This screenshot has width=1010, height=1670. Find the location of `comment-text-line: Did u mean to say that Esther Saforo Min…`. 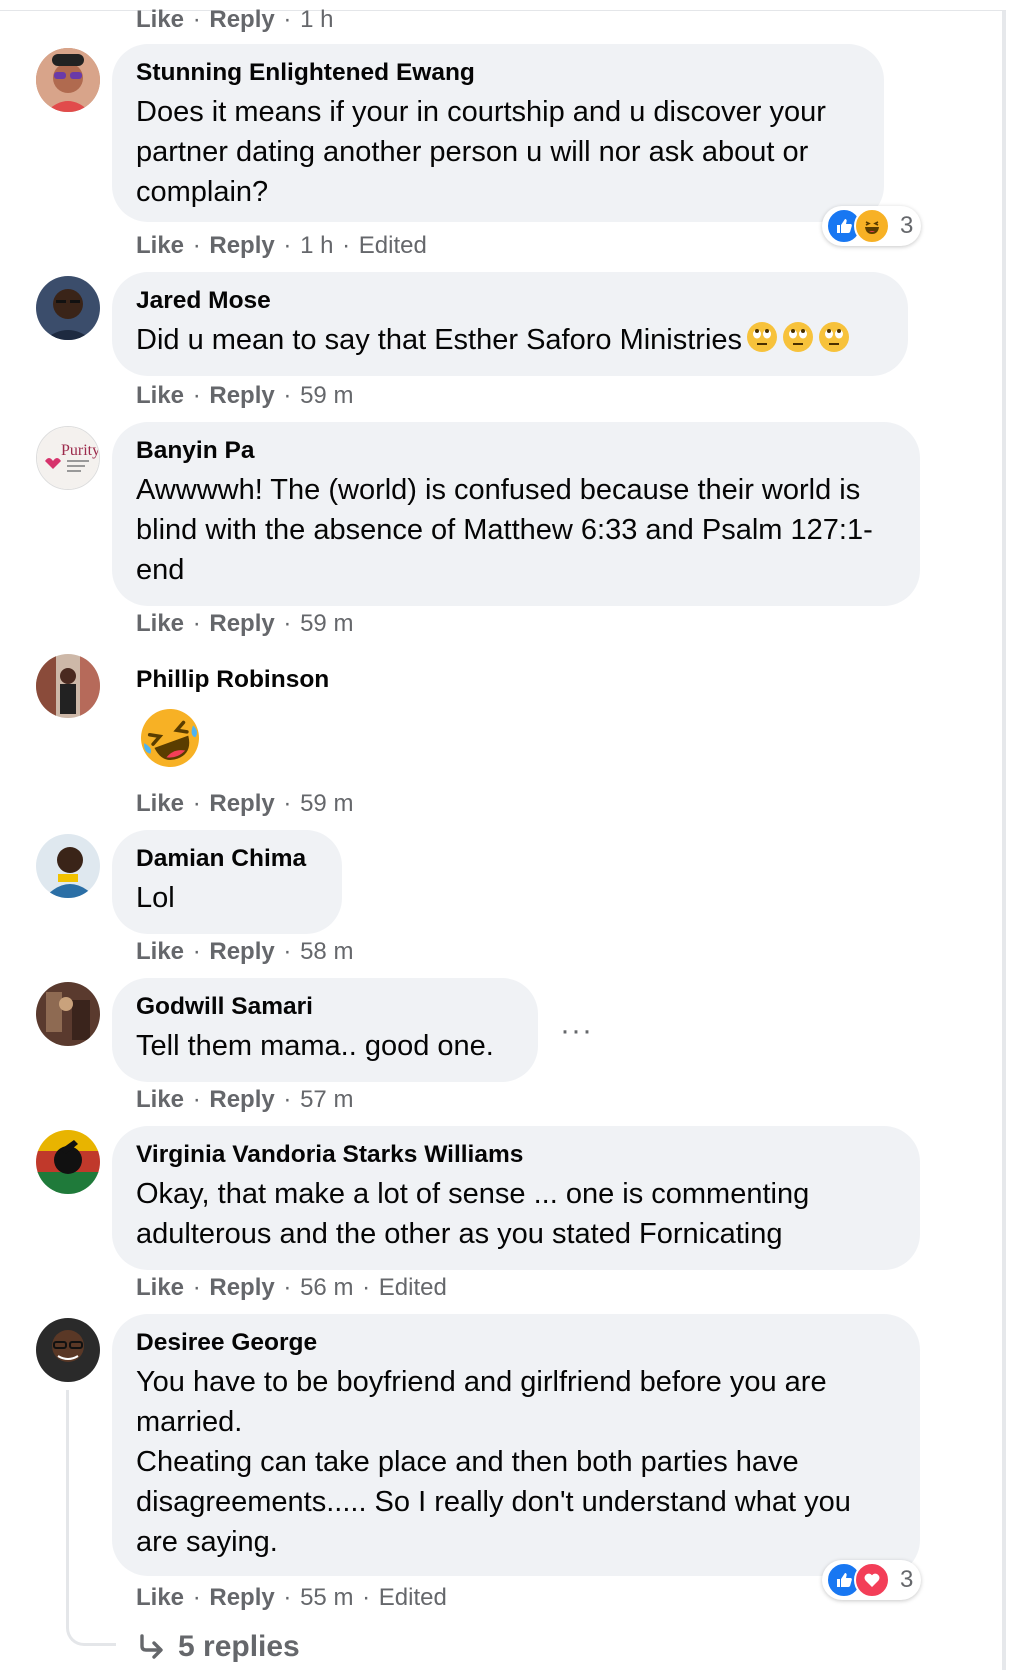

comment-text-line: Did u mean to say that Esther Saforo Min… is located at coordinates (510, 342).